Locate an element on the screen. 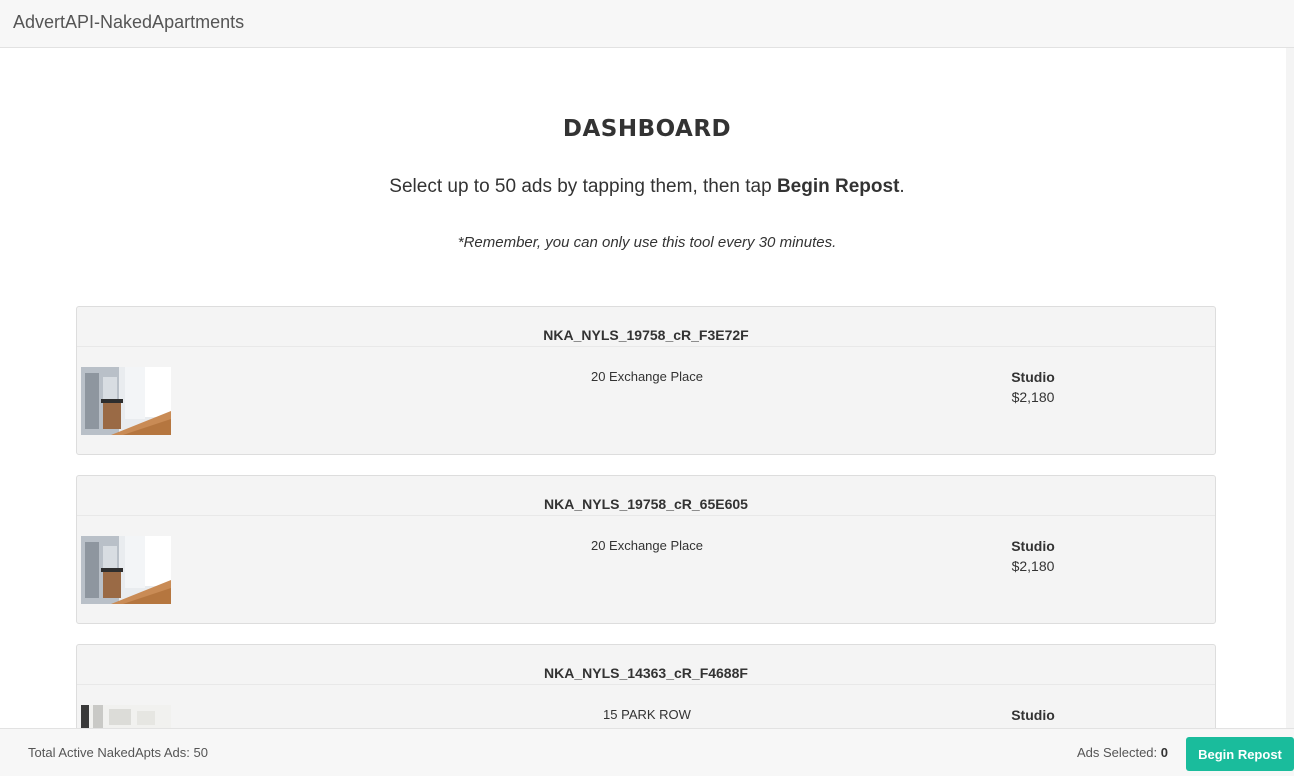 This screenshot has height=776, width=1294. listing-id: NKA_NYLS_14363_cR_F4688F is located at coordinates (646, 665).